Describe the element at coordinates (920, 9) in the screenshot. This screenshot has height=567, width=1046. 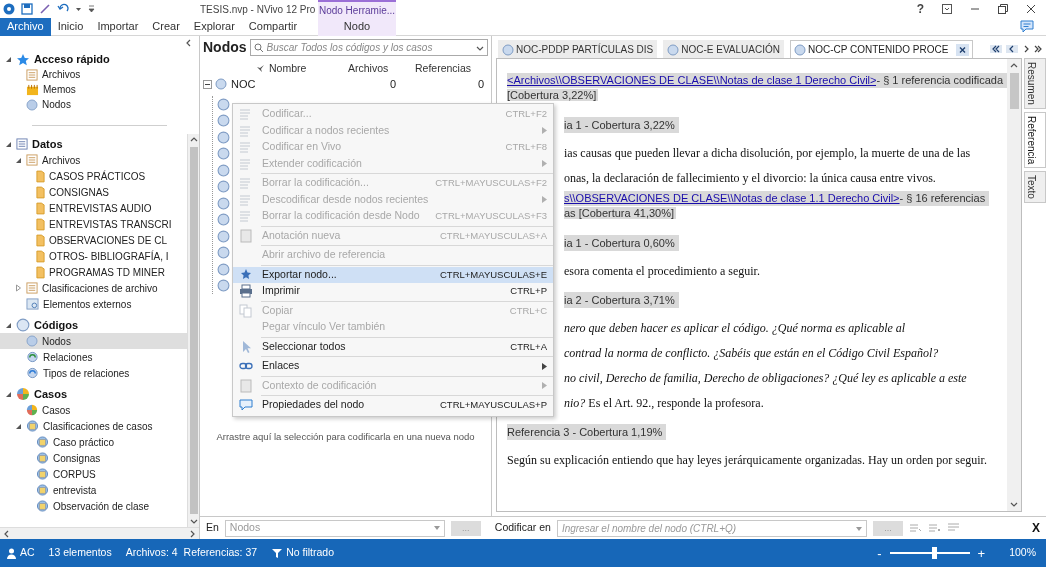
I see `help-button: ?` at that location.